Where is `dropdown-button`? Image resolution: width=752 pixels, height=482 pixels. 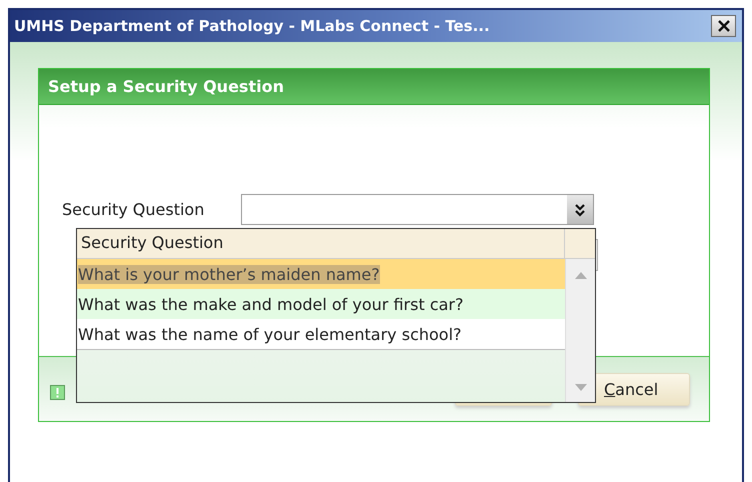
dropdown-button is located at coordinates (580, 209).